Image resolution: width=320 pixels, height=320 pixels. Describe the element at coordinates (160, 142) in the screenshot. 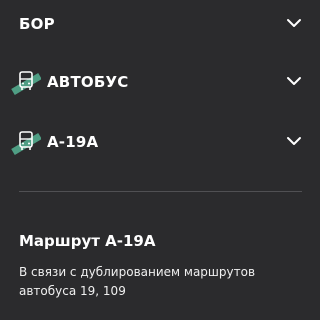

I see `route-selector: А-19А` at that location.